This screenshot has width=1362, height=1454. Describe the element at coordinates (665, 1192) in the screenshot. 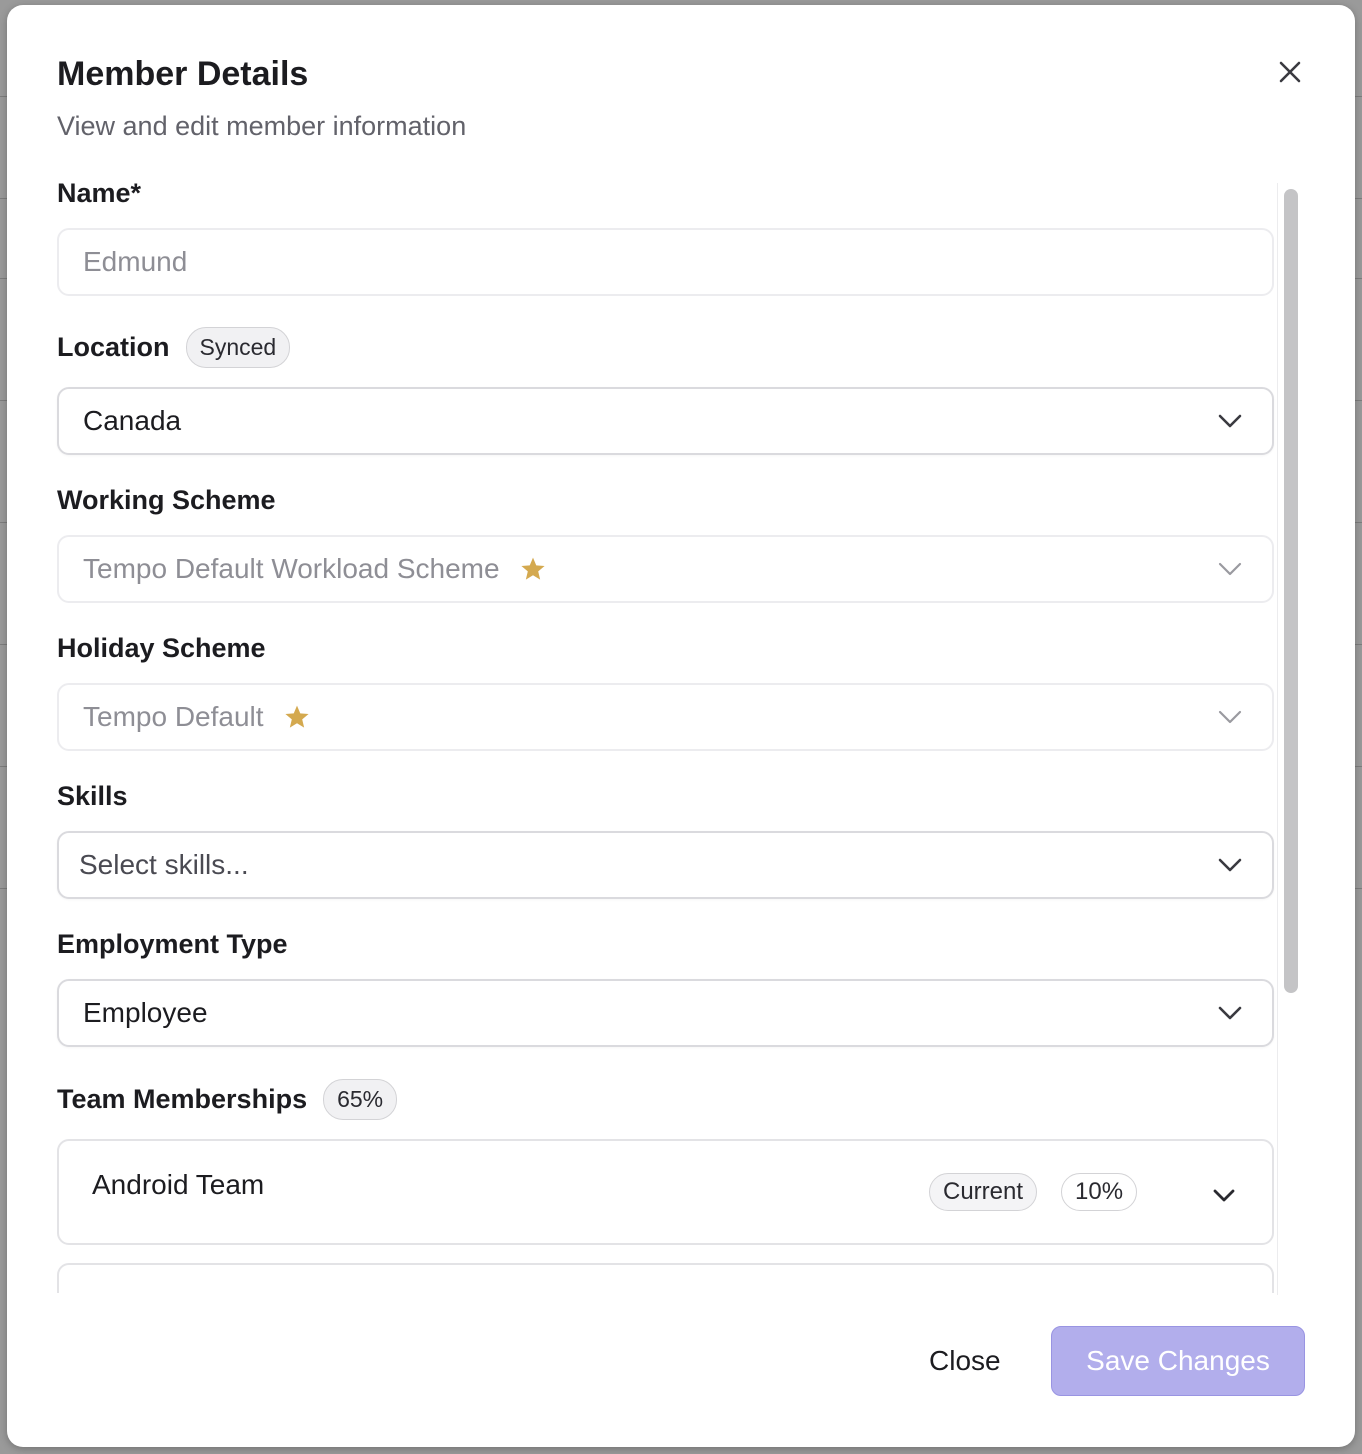

I see `team-card: Android Team Current 10%` at that location.